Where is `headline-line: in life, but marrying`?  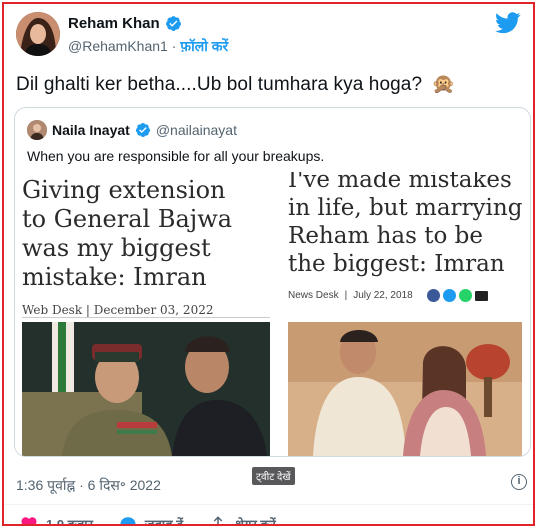 headline-line: in life, but marrying is located at coordinates (405, 208).